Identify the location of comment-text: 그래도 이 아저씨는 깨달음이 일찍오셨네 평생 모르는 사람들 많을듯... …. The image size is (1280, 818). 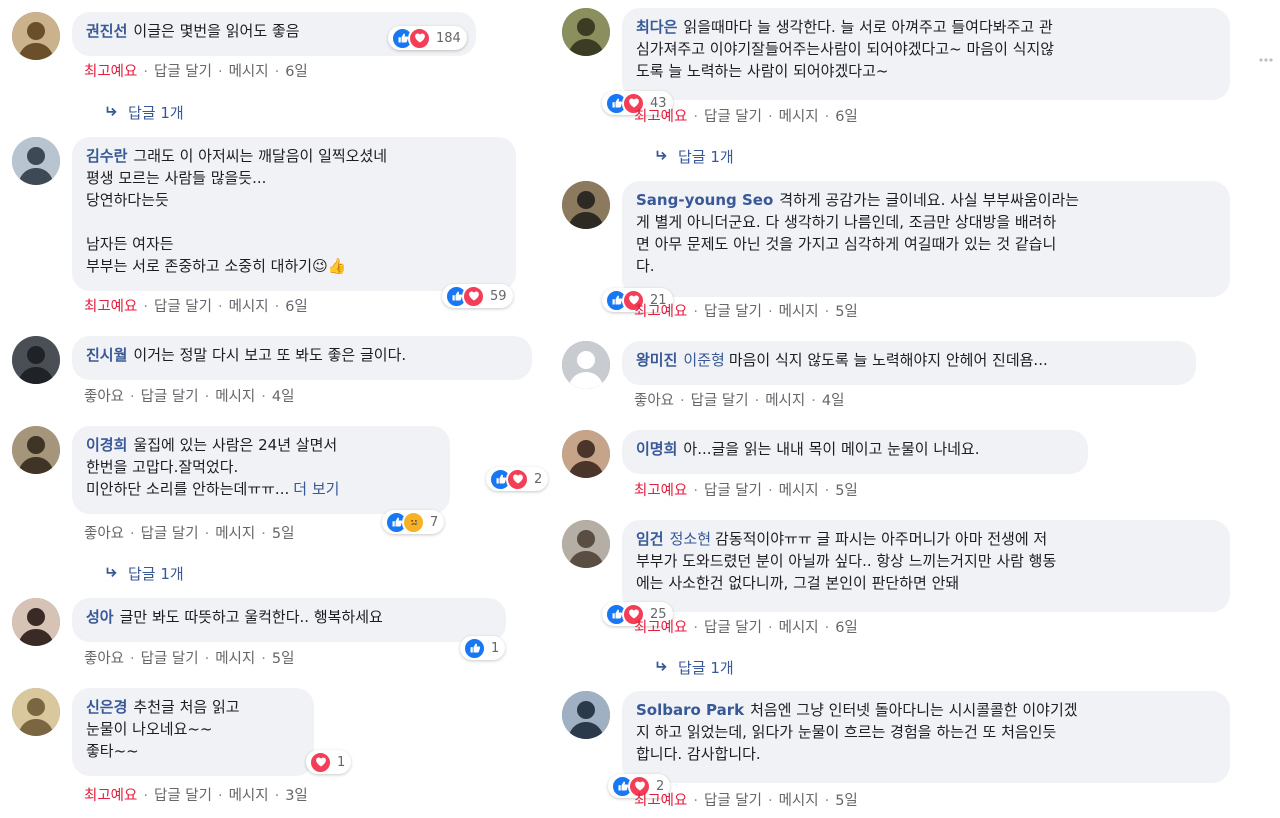
(237, 211).